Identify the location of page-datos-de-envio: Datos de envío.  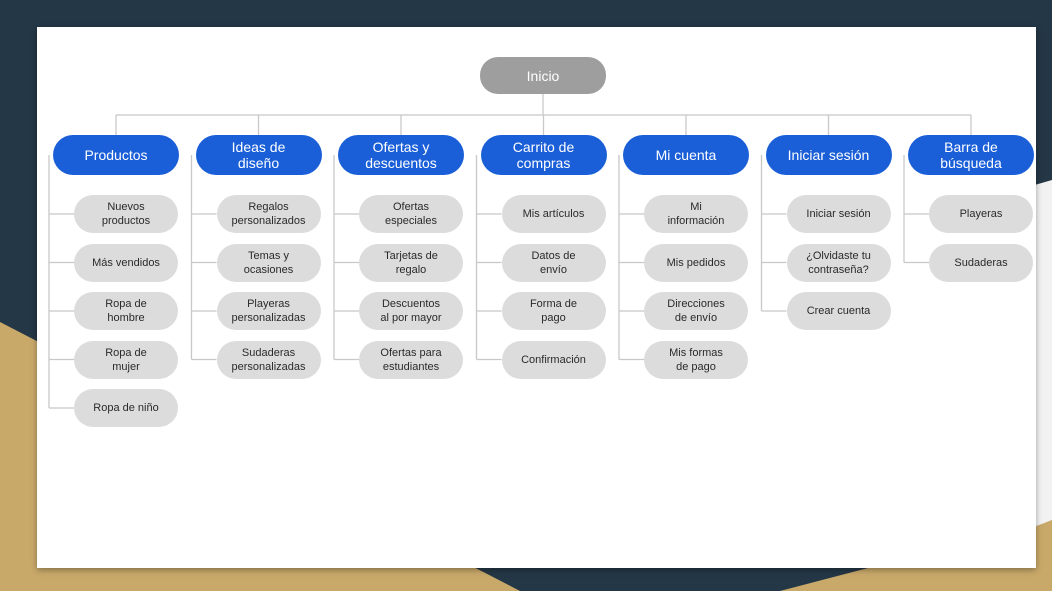
(553, 262).